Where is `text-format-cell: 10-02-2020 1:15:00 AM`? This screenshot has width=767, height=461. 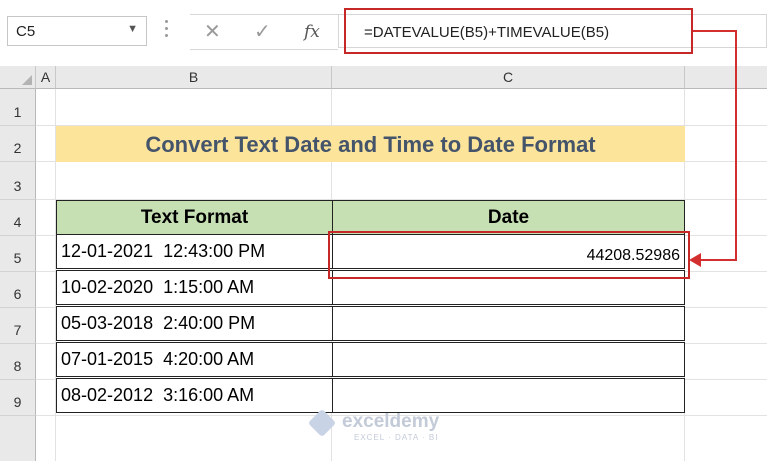 text-format-cell: 10-02-2020 1:15:00 AM is located at coordinates (194, 287).